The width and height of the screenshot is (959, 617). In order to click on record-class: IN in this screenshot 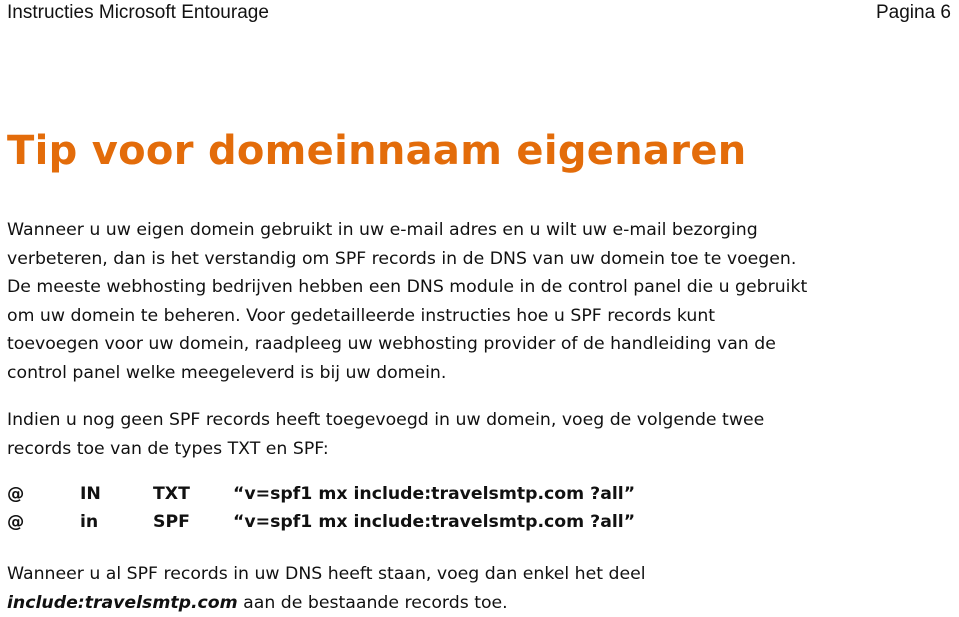, I will do `click(90, 494)`.